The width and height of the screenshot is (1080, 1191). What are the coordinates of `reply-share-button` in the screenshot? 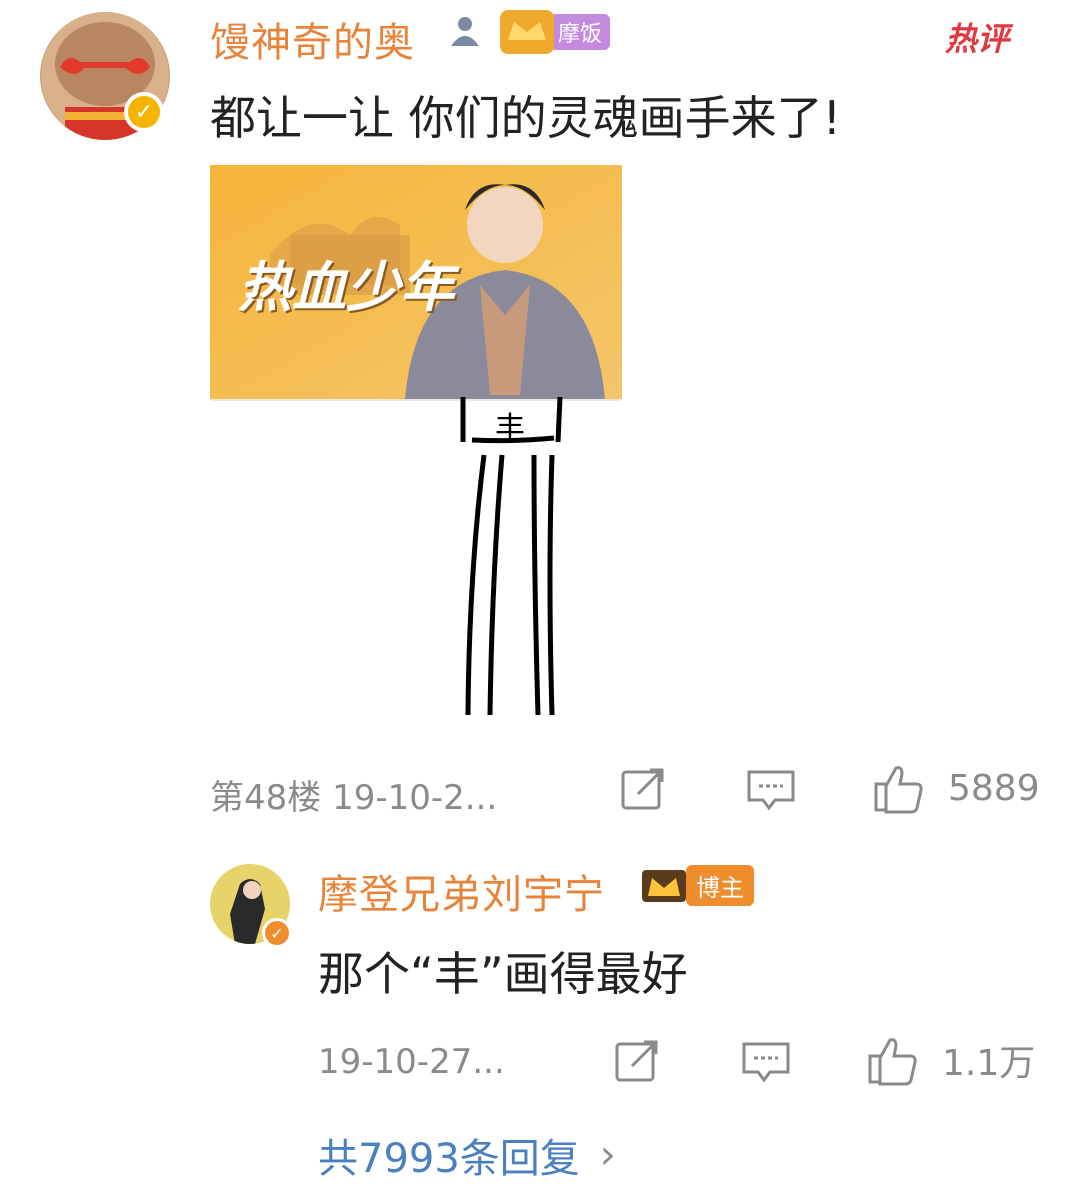 It's located at (637, 1063).